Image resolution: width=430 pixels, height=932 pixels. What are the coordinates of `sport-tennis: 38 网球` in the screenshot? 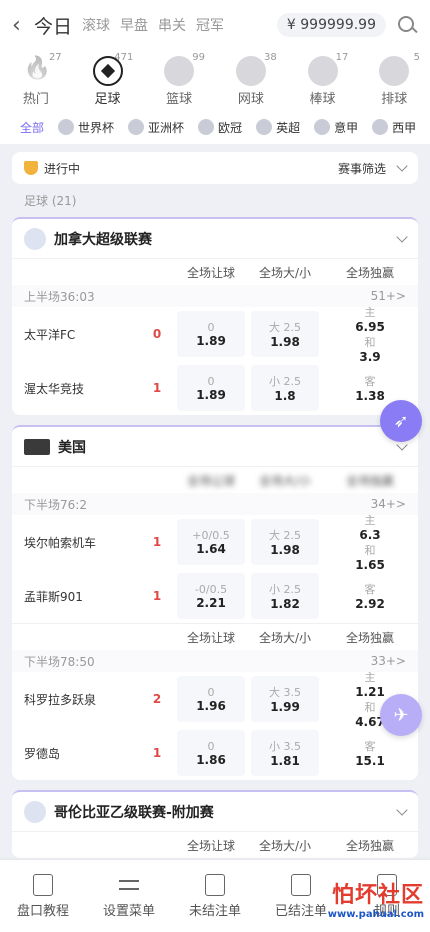 It's located at (251, 81).